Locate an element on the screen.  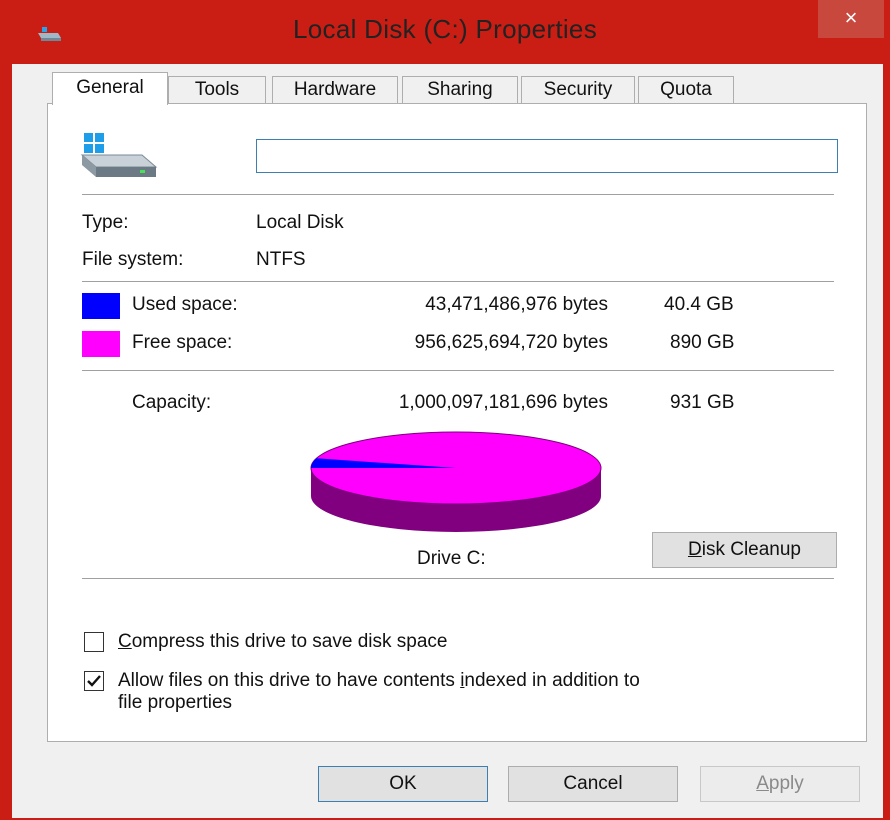
disk-cleanup-mnemonic: D is located at coordinates (694, 549).